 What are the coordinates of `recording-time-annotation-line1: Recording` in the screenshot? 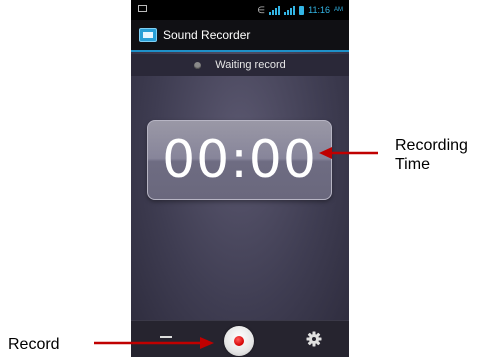 It's located at (431, 145).